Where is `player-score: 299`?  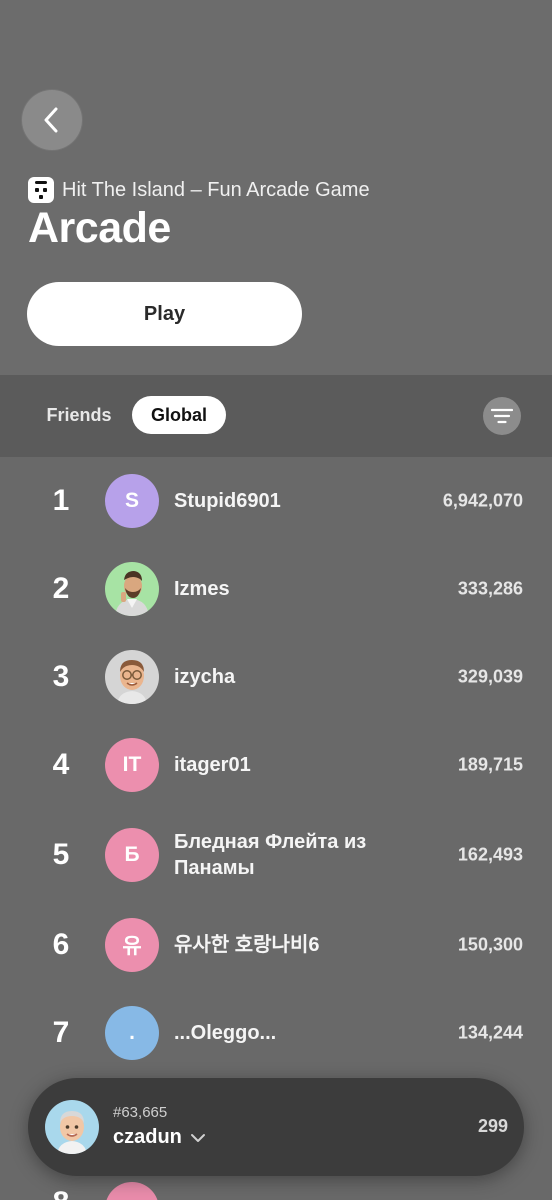 player-score: 299 is located at coordinates (492, 1126).